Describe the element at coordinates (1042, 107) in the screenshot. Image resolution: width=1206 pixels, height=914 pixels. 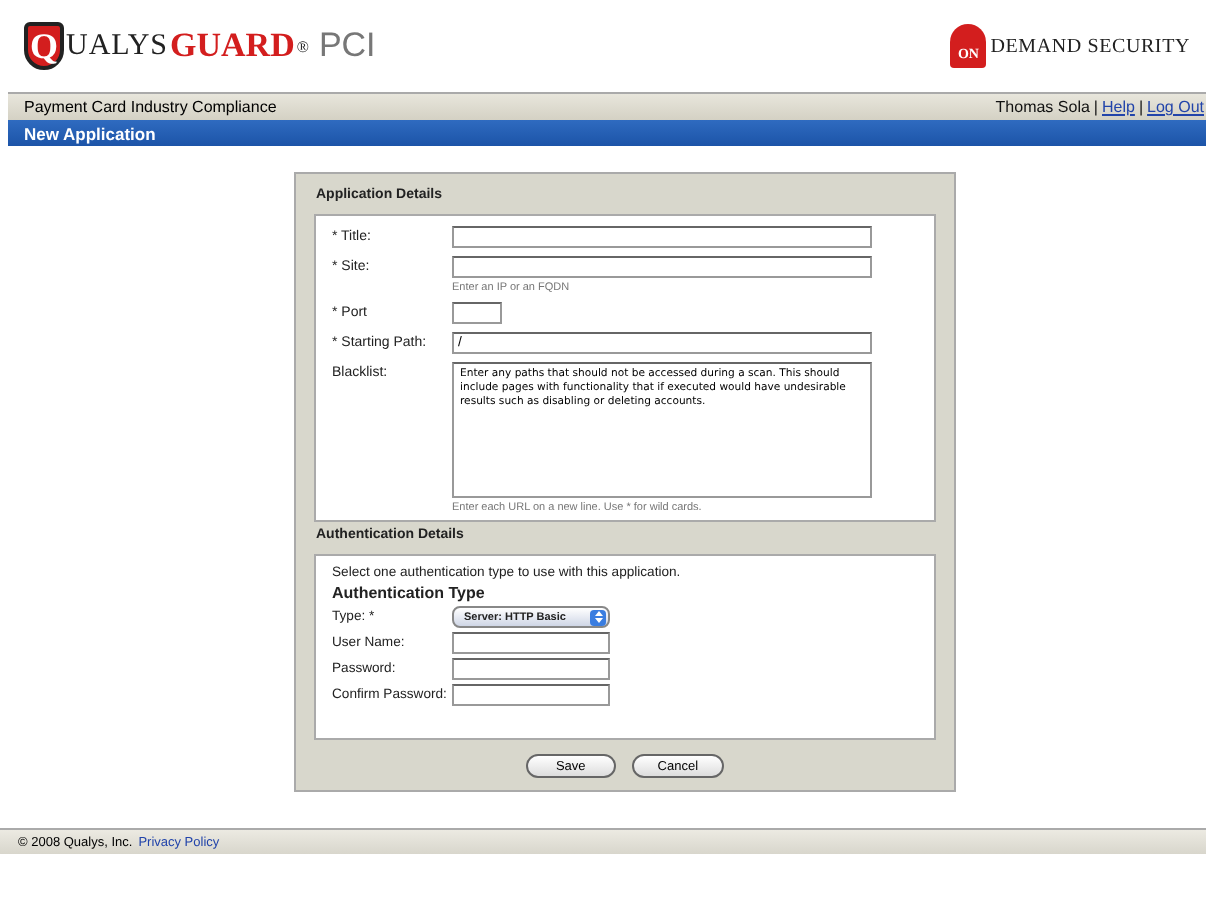
I see `user-name: Thomas Sola` at that location.